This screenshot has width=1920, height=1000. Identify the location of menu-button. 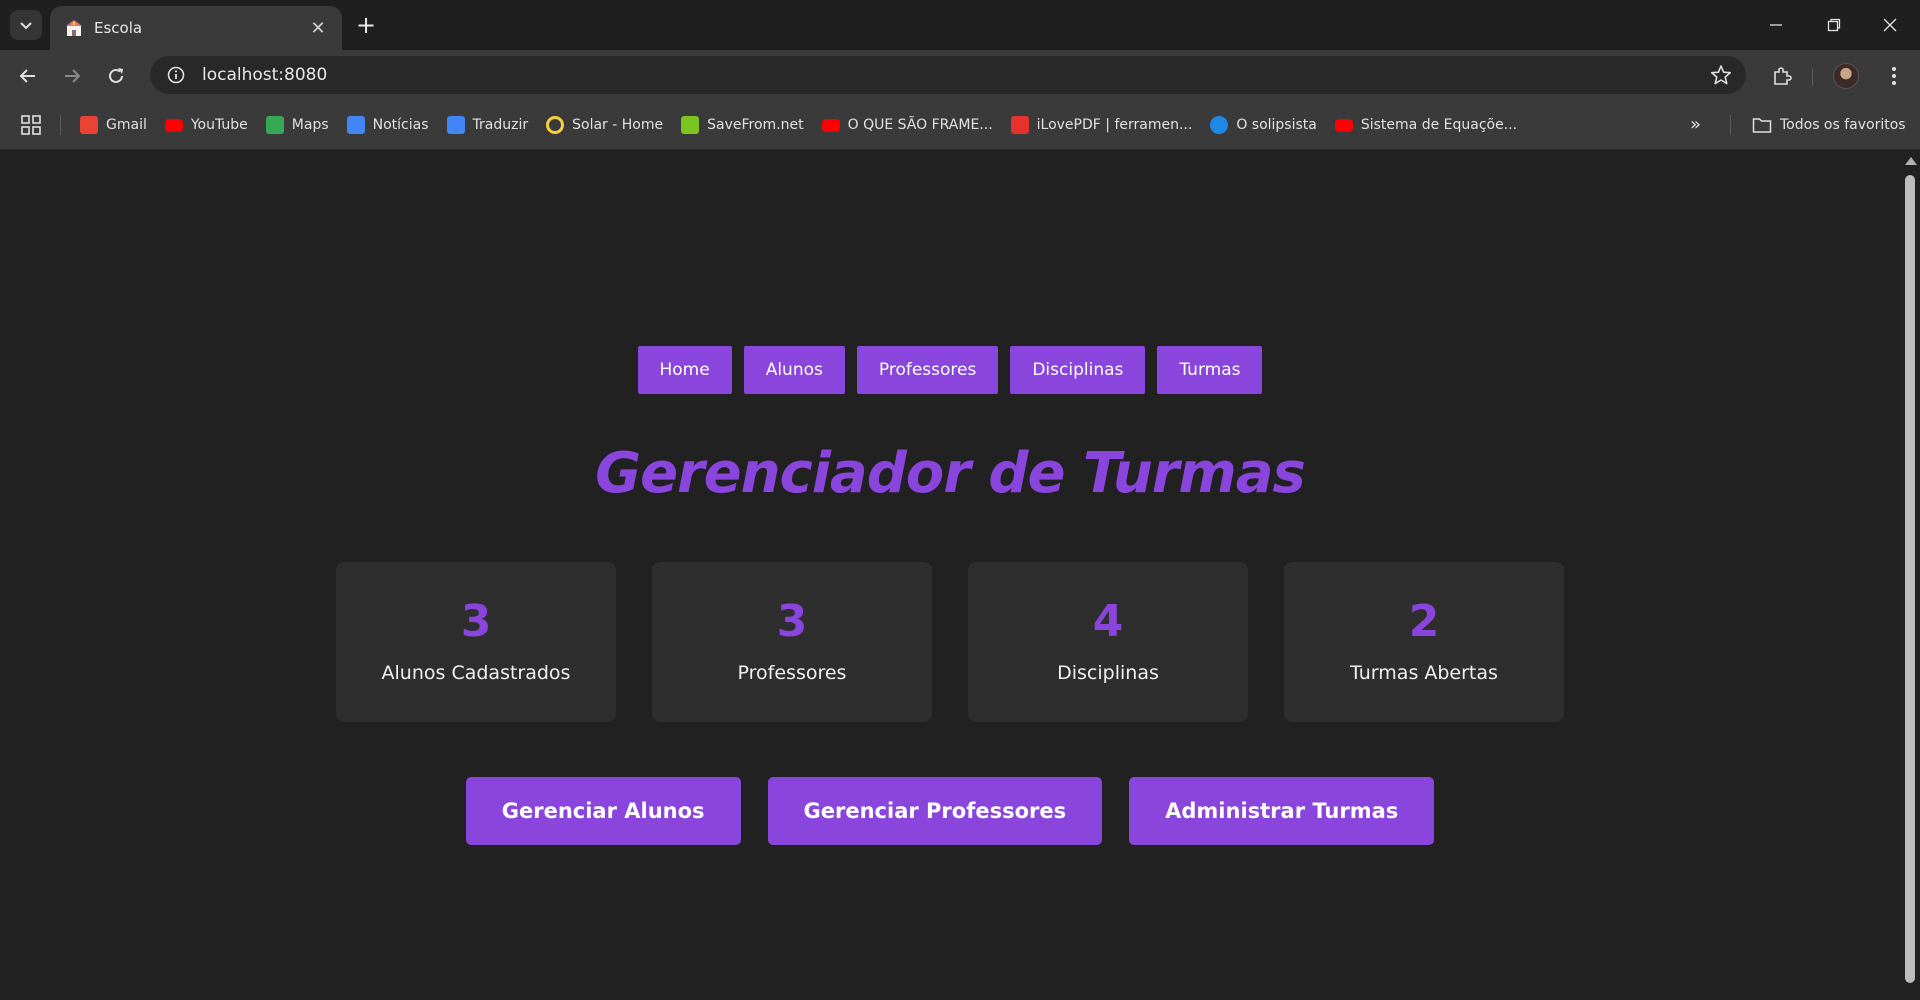
(1894, 76).